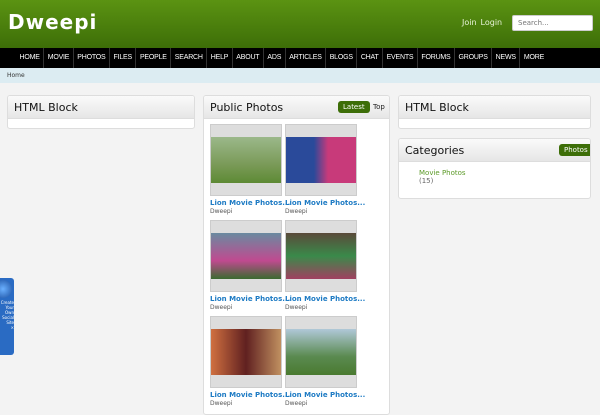  I want to click on nav-more: MORE, so click(533, 58).